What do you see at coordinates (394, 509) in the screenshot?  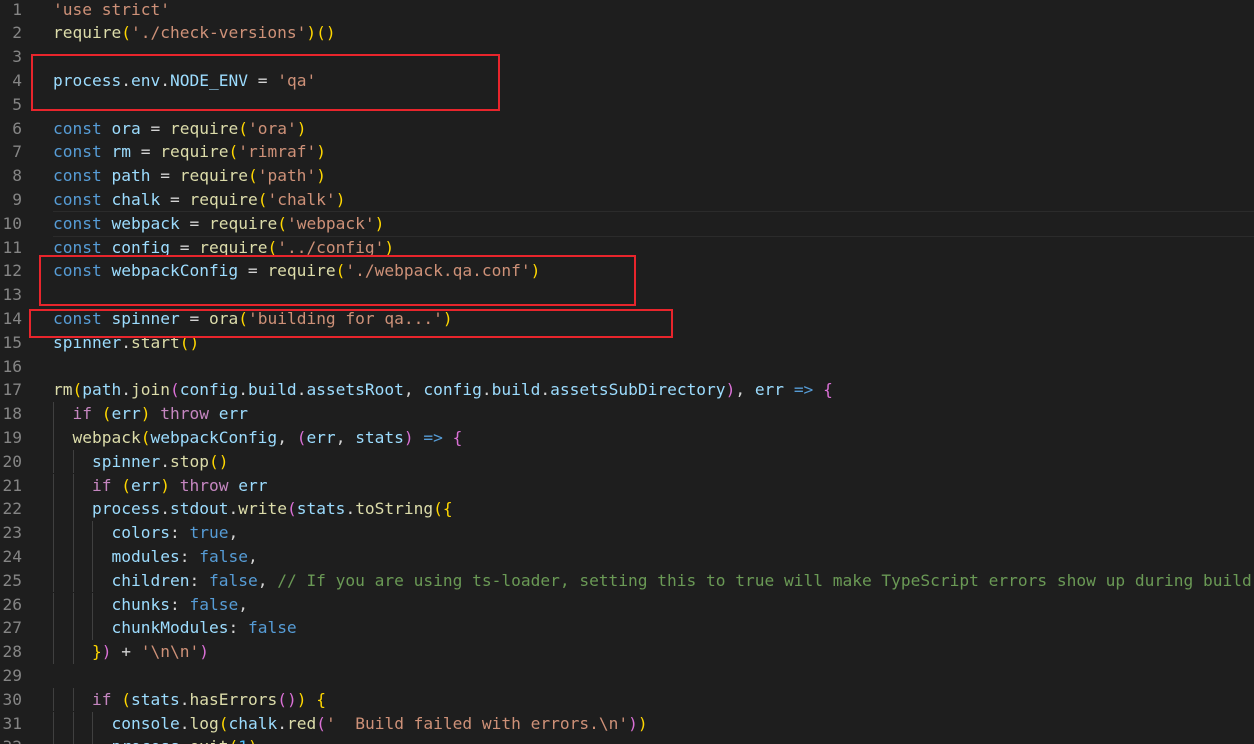 I see `token-fn: toString` at bounding box center [394, 509].